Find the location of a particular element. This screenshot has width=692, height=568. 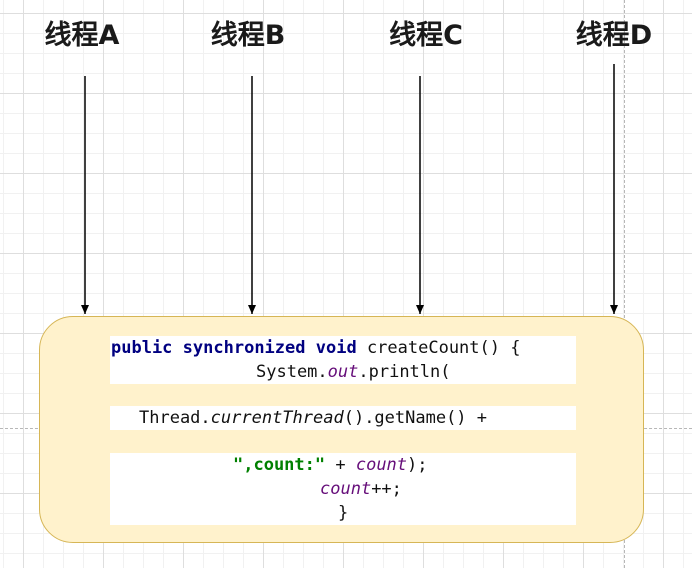

close-paren-text: ); is located at coordinates (417, 465).